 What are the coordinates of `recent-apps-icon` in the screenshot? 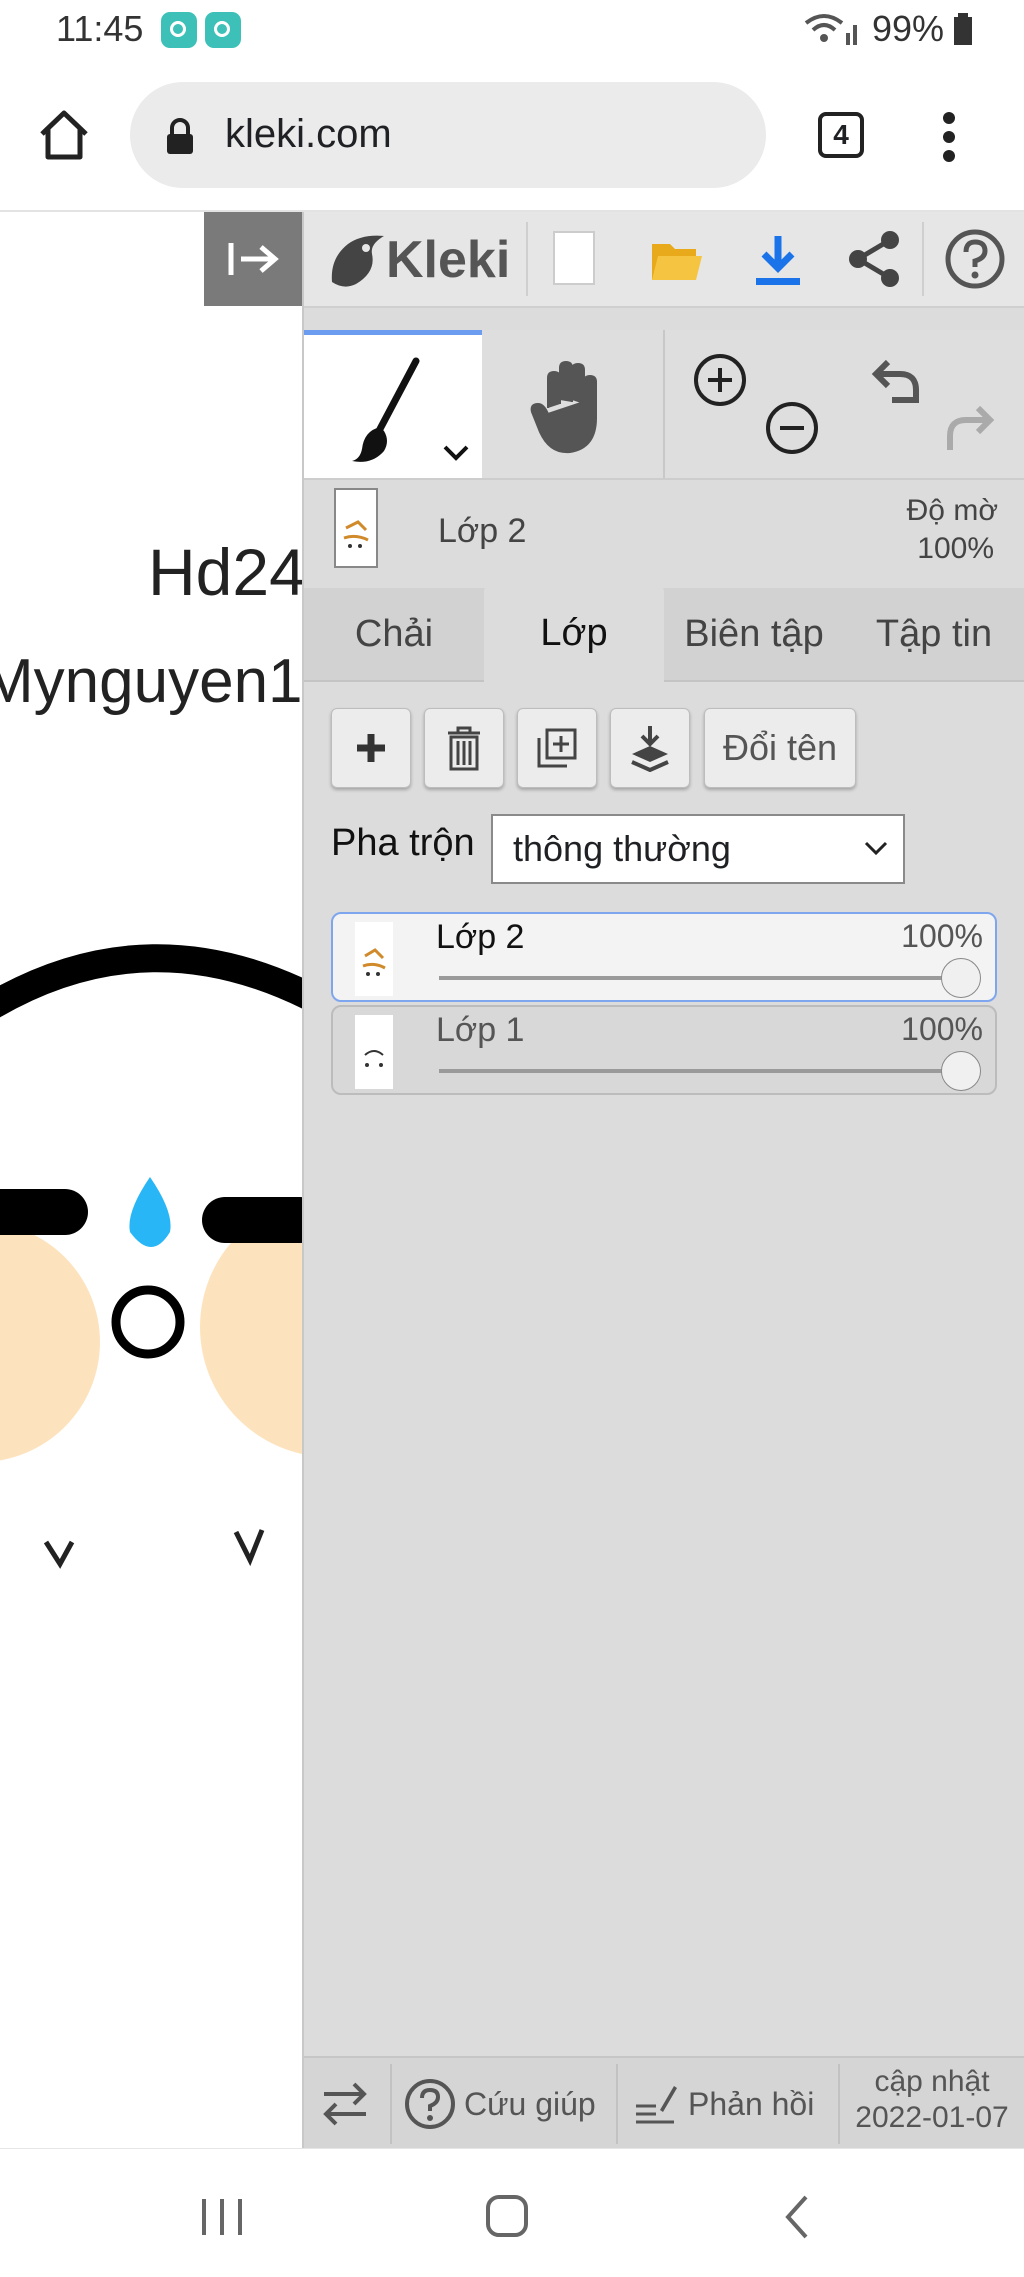 It's located at (222, 2217).